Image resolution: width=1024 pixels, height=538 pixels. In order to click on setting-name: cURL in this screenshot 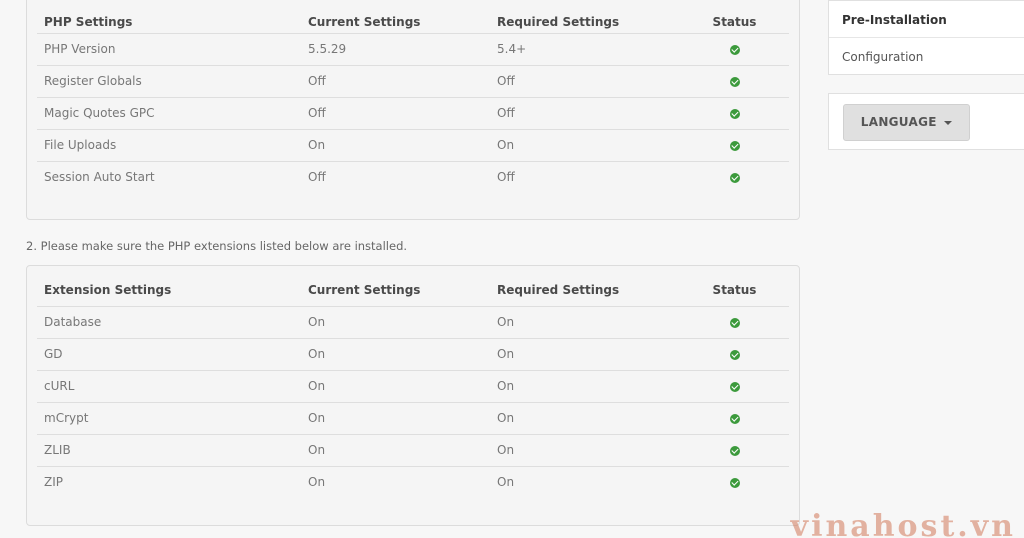, I will do `click(169, 386)`.